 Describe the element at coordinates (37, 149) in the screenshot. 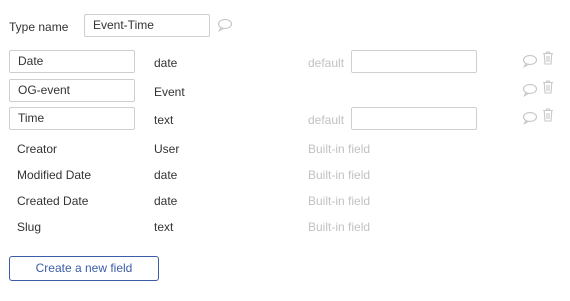

I see `builtin-field-name: Creator` at that location.